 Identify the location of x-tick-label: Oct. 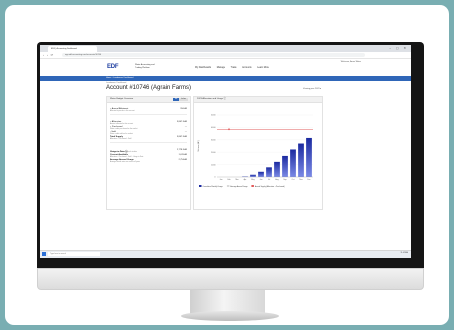
(293, 179).